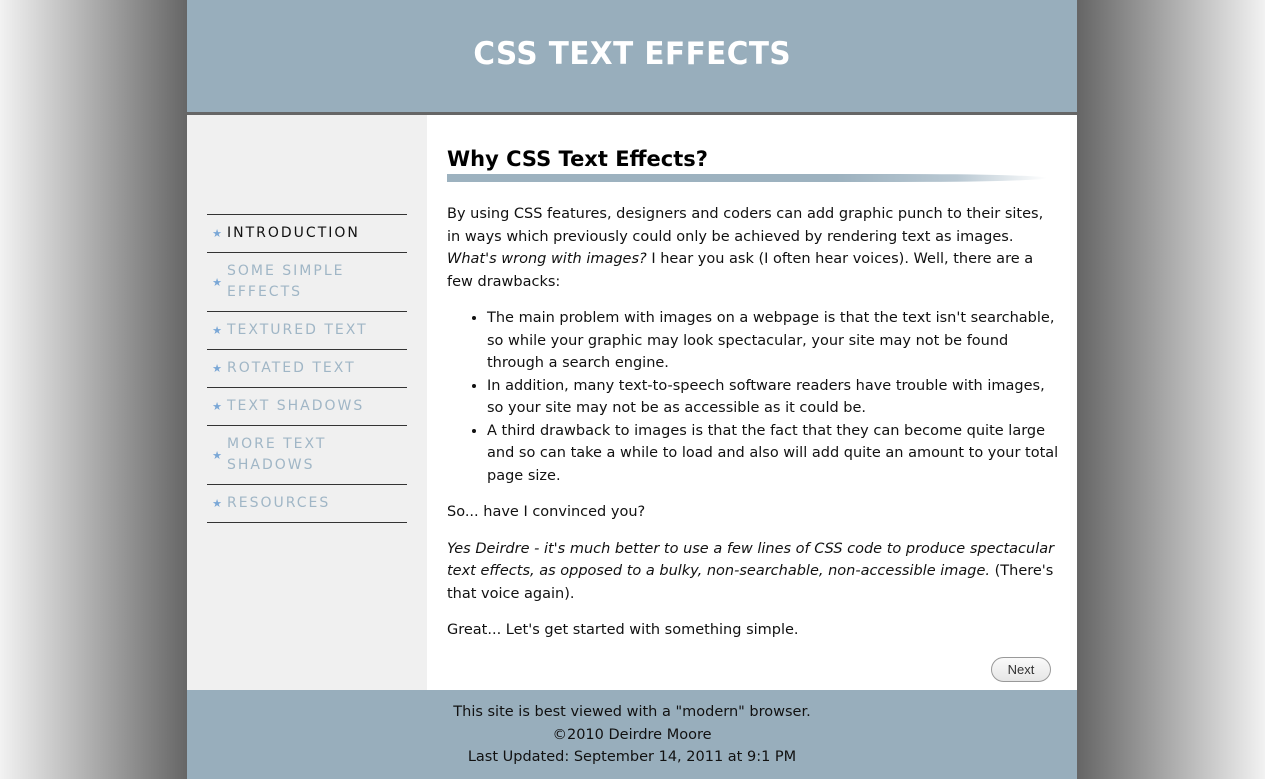 This screenshot has width=1265, height=779. Describe the element at coordinates (747, 178) in the screenshot. I see `heading-underline-decoration` at that location.